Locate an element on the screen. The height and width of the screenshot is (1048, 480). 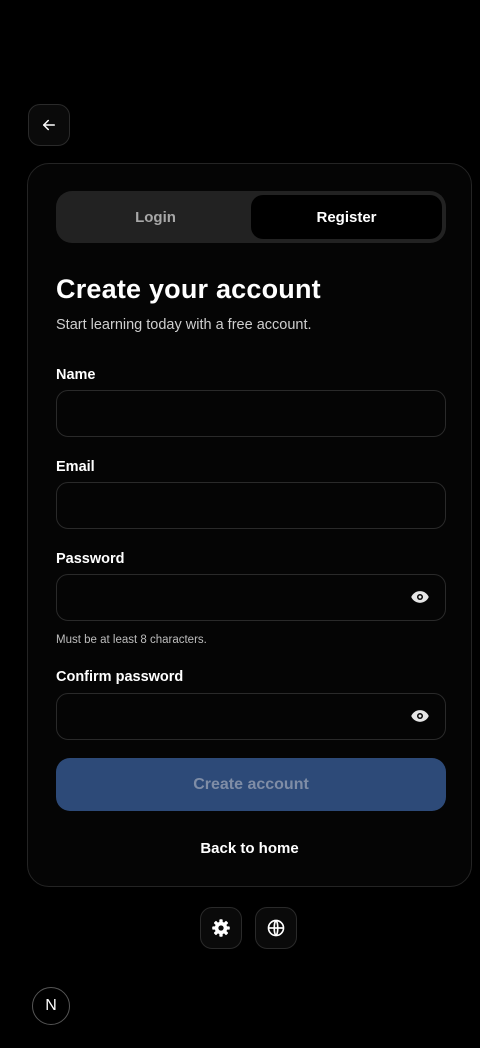
gear-icon is located at coordinates (221, 928).